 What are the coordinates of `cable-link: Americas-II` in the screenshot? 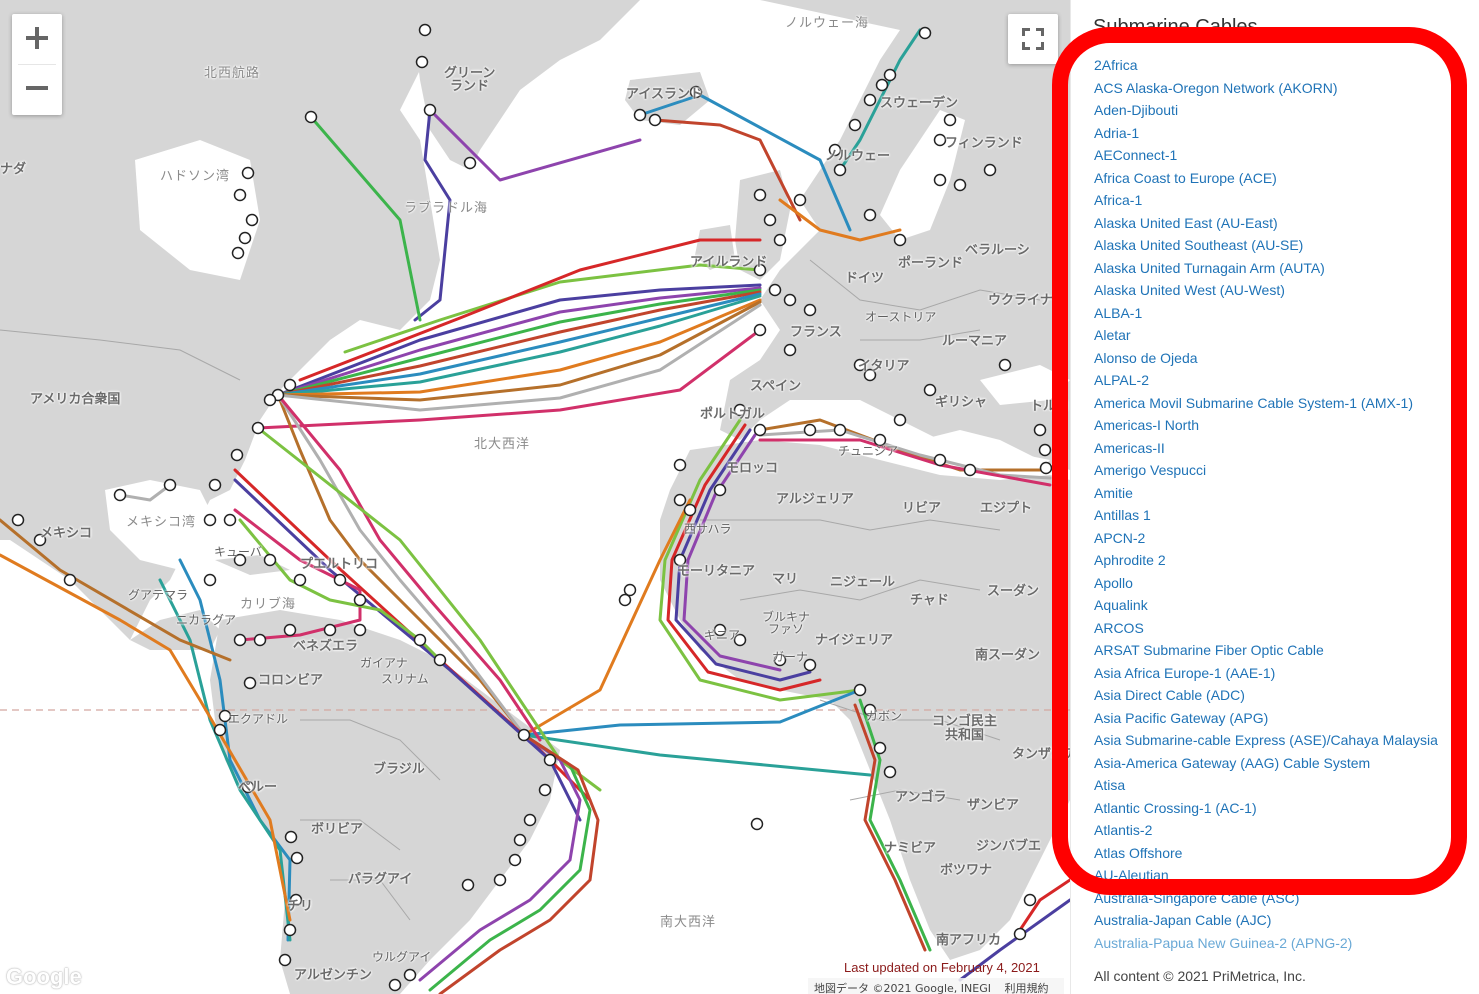 It's located at (1129, 448).